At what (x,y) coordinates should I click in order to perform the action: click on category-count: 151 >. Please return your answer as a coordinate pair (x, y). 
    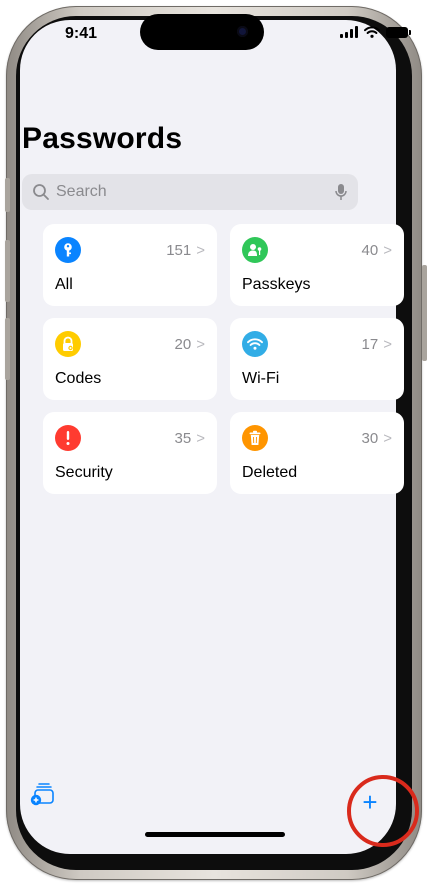
    Looking at the image, I should click on (185, 250).